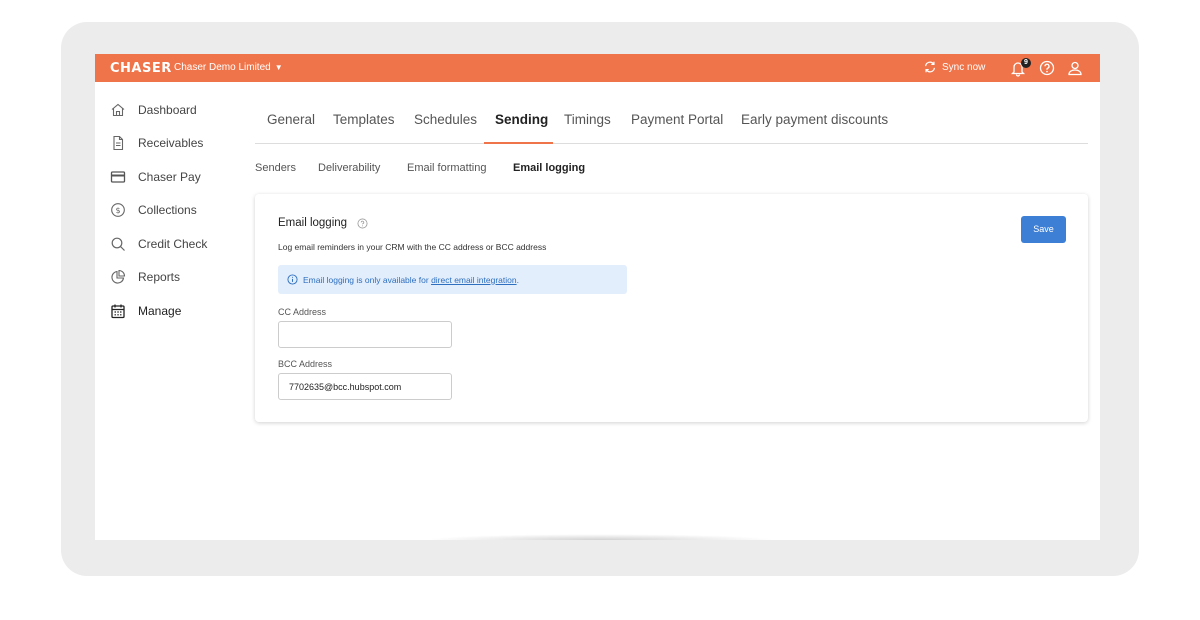 The width and height of the screenshot is (1200, 620). I want to click on dollar-circle-icon: $, so click(118, 210).